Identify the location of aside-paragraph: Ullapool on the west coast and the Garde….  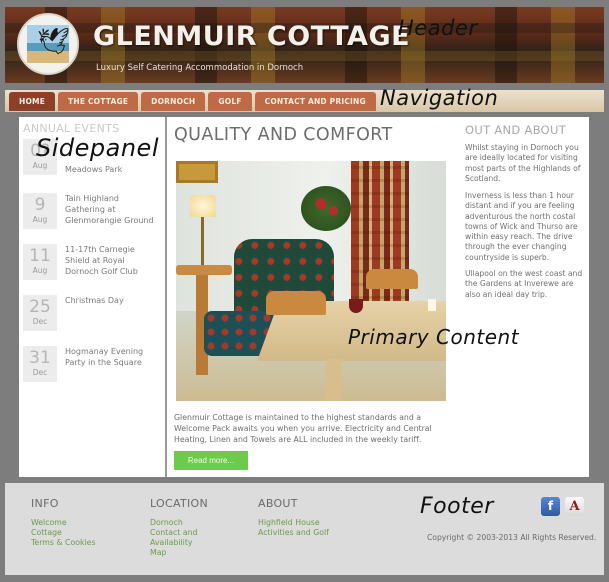
(524, 284).